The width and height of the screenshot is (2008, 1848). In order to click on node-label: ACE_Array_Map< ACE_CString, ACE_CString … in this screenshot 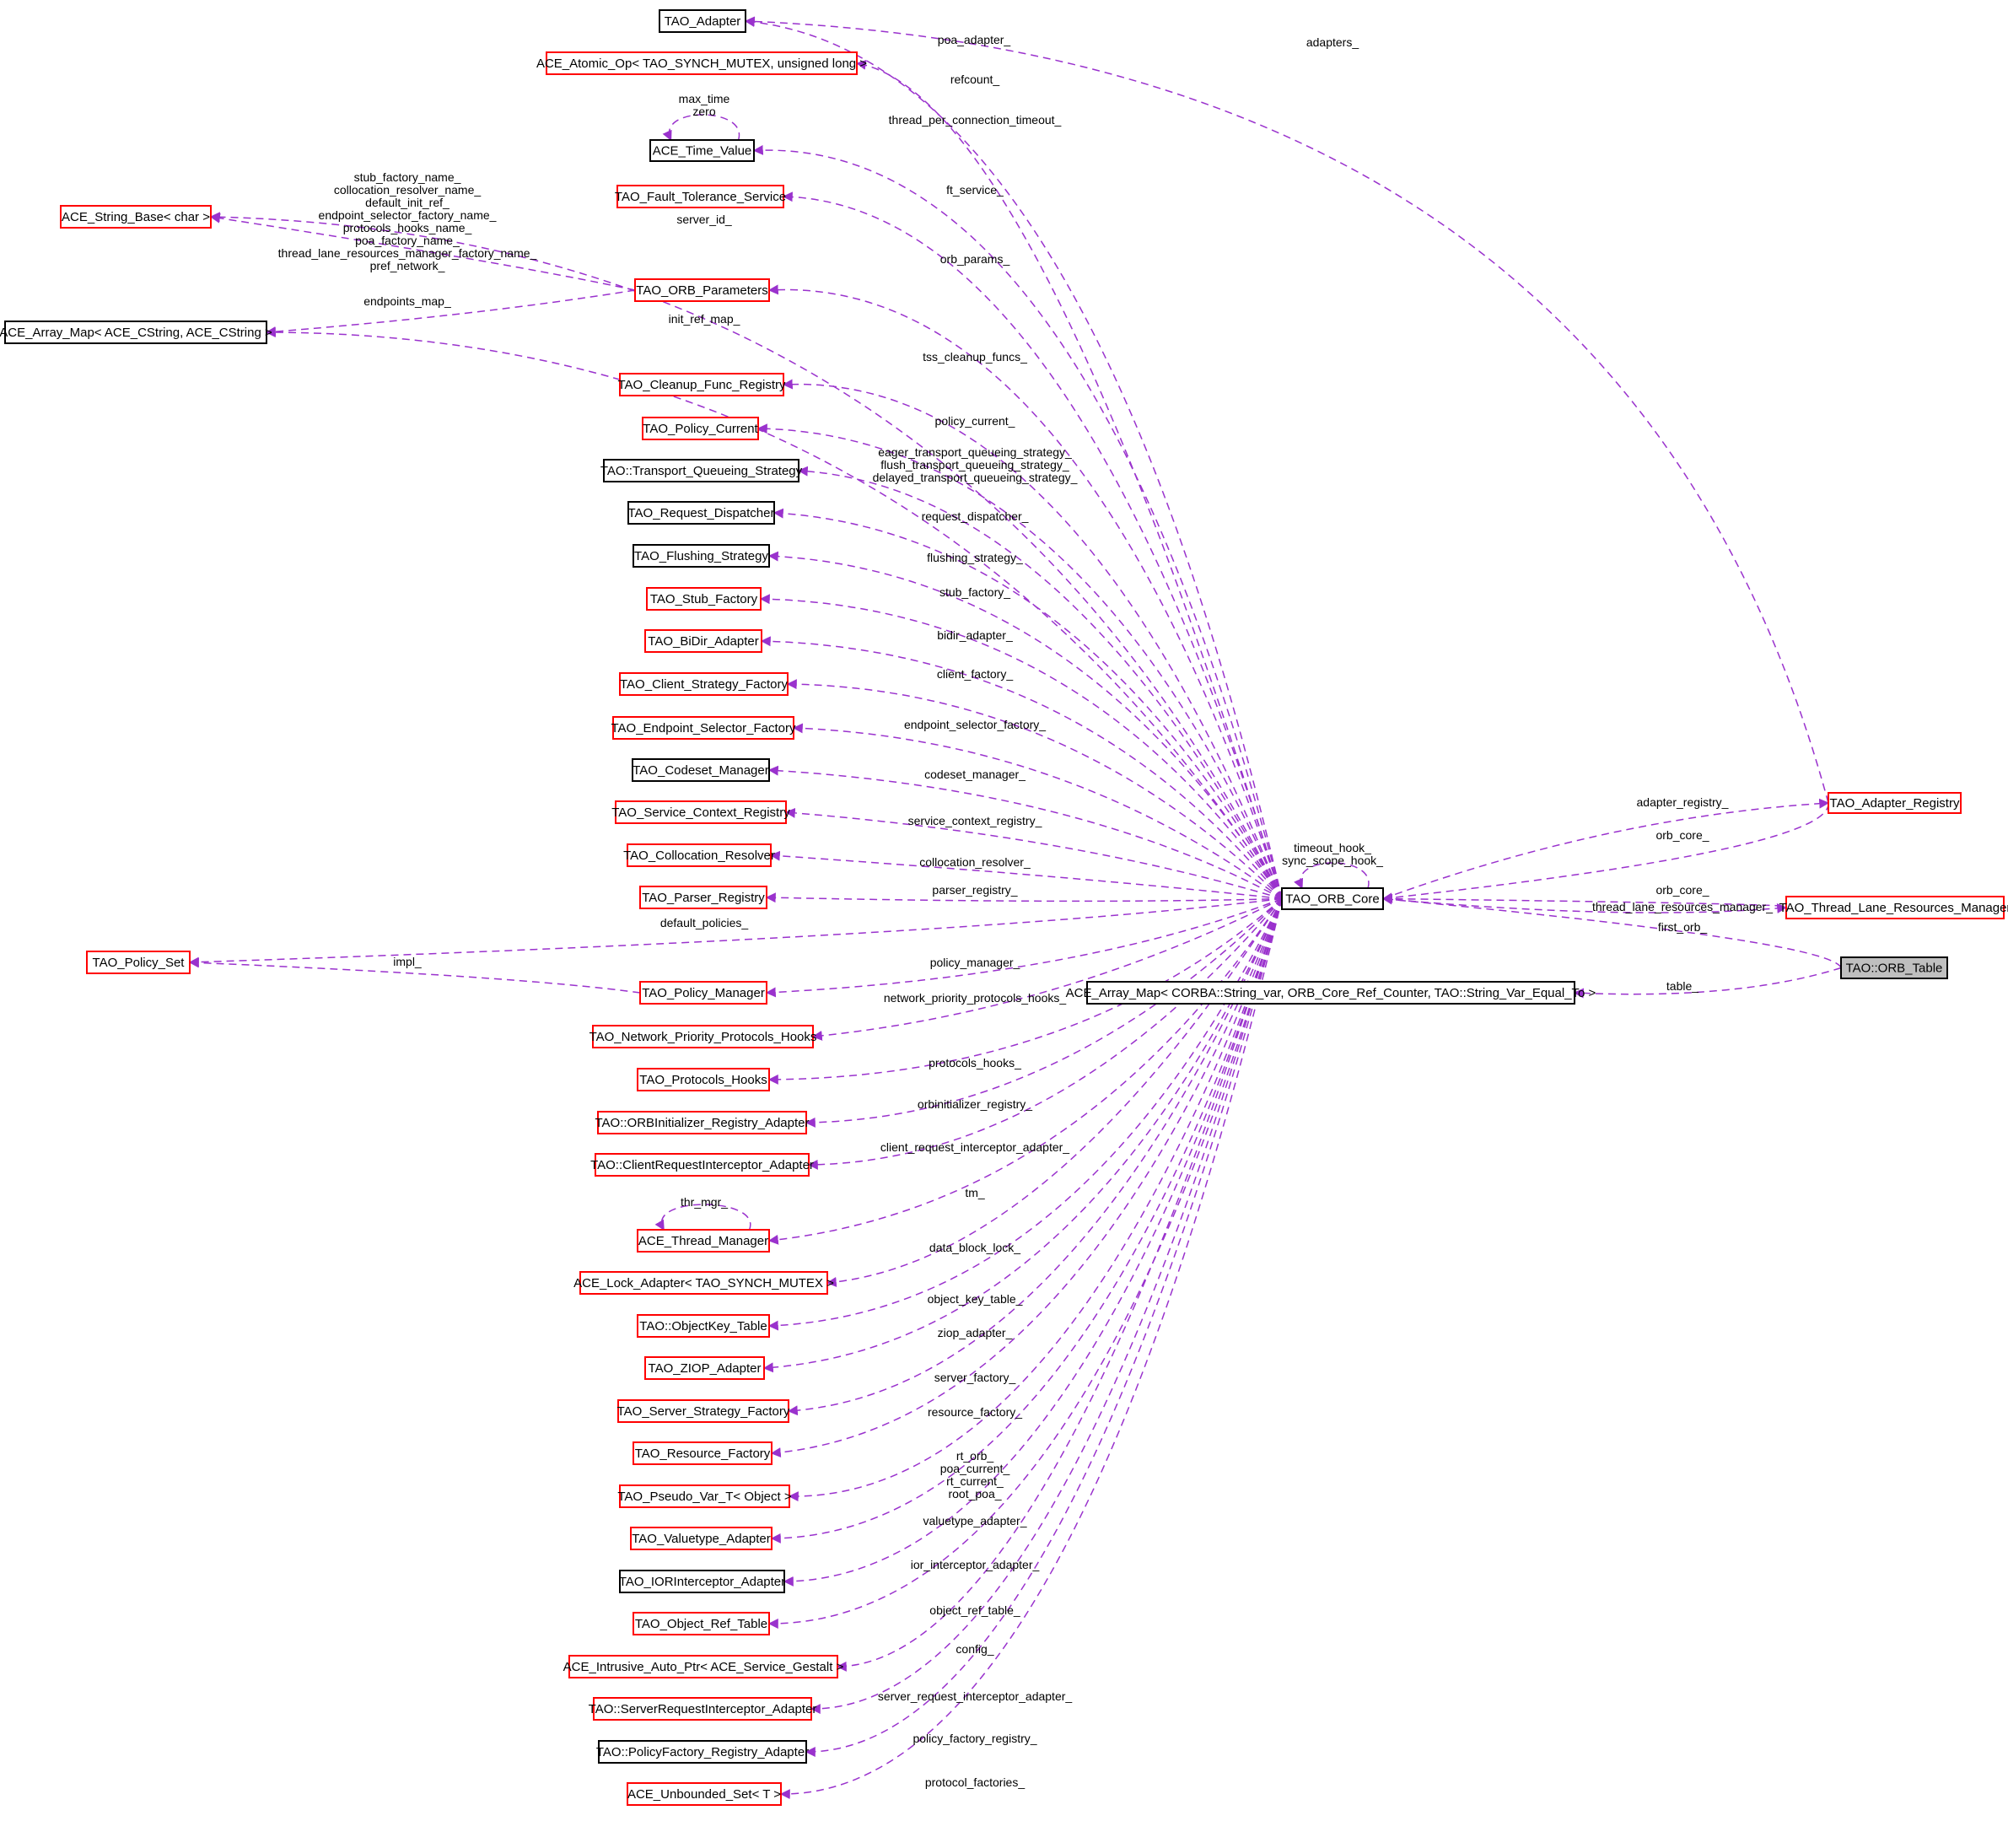, I will do `click(136, 333)`.